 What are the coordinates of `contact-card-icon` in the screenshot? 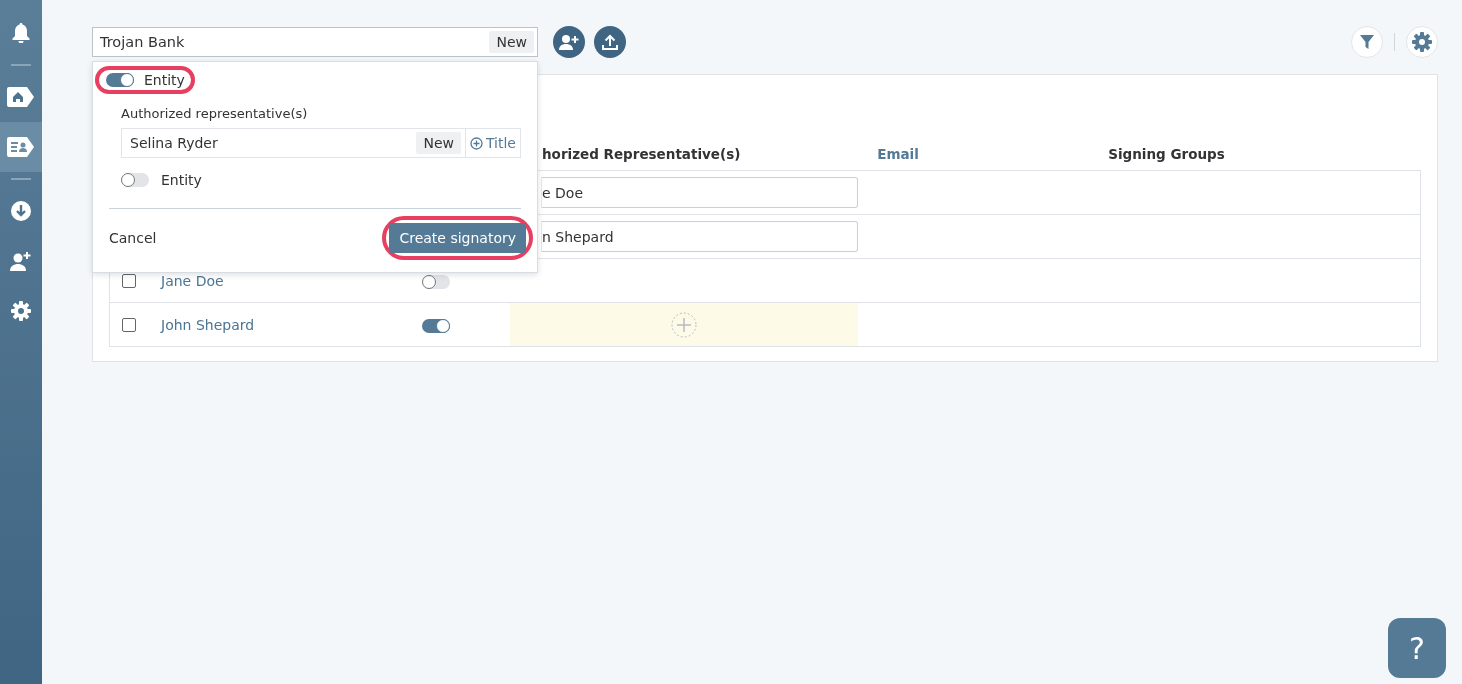 It's located at (21, 147).